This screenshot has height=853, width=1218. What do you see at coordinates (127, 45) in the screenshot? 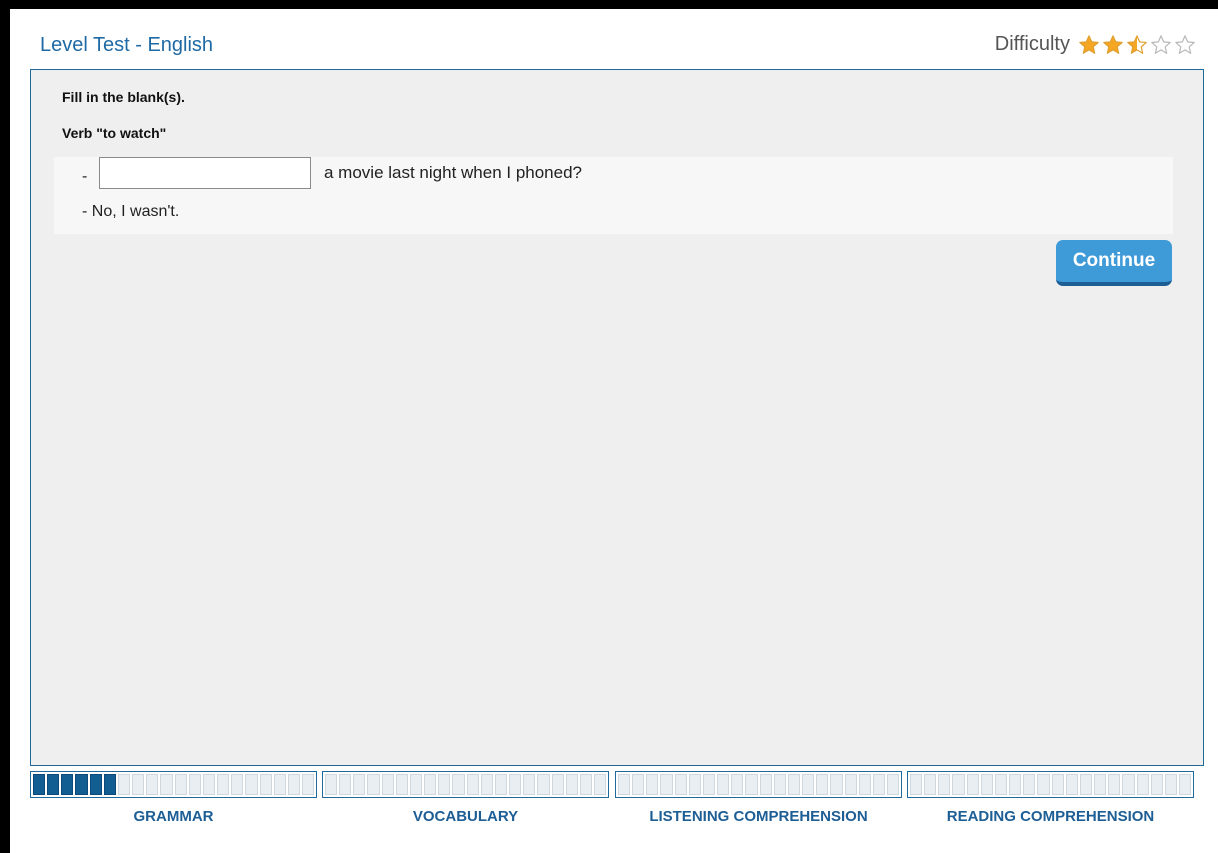
I see `page-title: Level Test - English` at bounding box center [127, 45].